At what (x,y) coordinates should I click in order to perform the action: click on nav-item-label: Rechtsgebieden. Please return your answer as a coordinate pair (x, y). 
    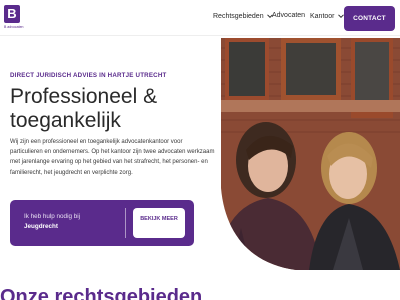
    Looking at the image, I should click on (238, 16).